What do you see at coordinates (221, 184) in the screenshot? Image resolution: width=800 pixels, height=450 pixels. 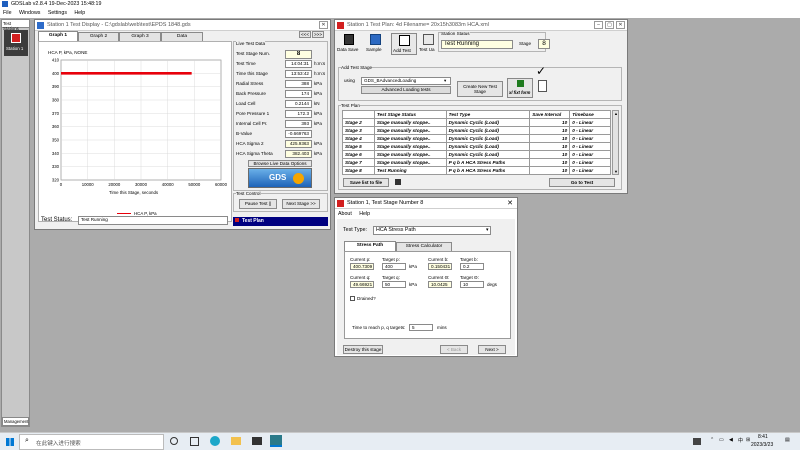 I see `x-tick-label: 60000` at bounding box center [221, 184].